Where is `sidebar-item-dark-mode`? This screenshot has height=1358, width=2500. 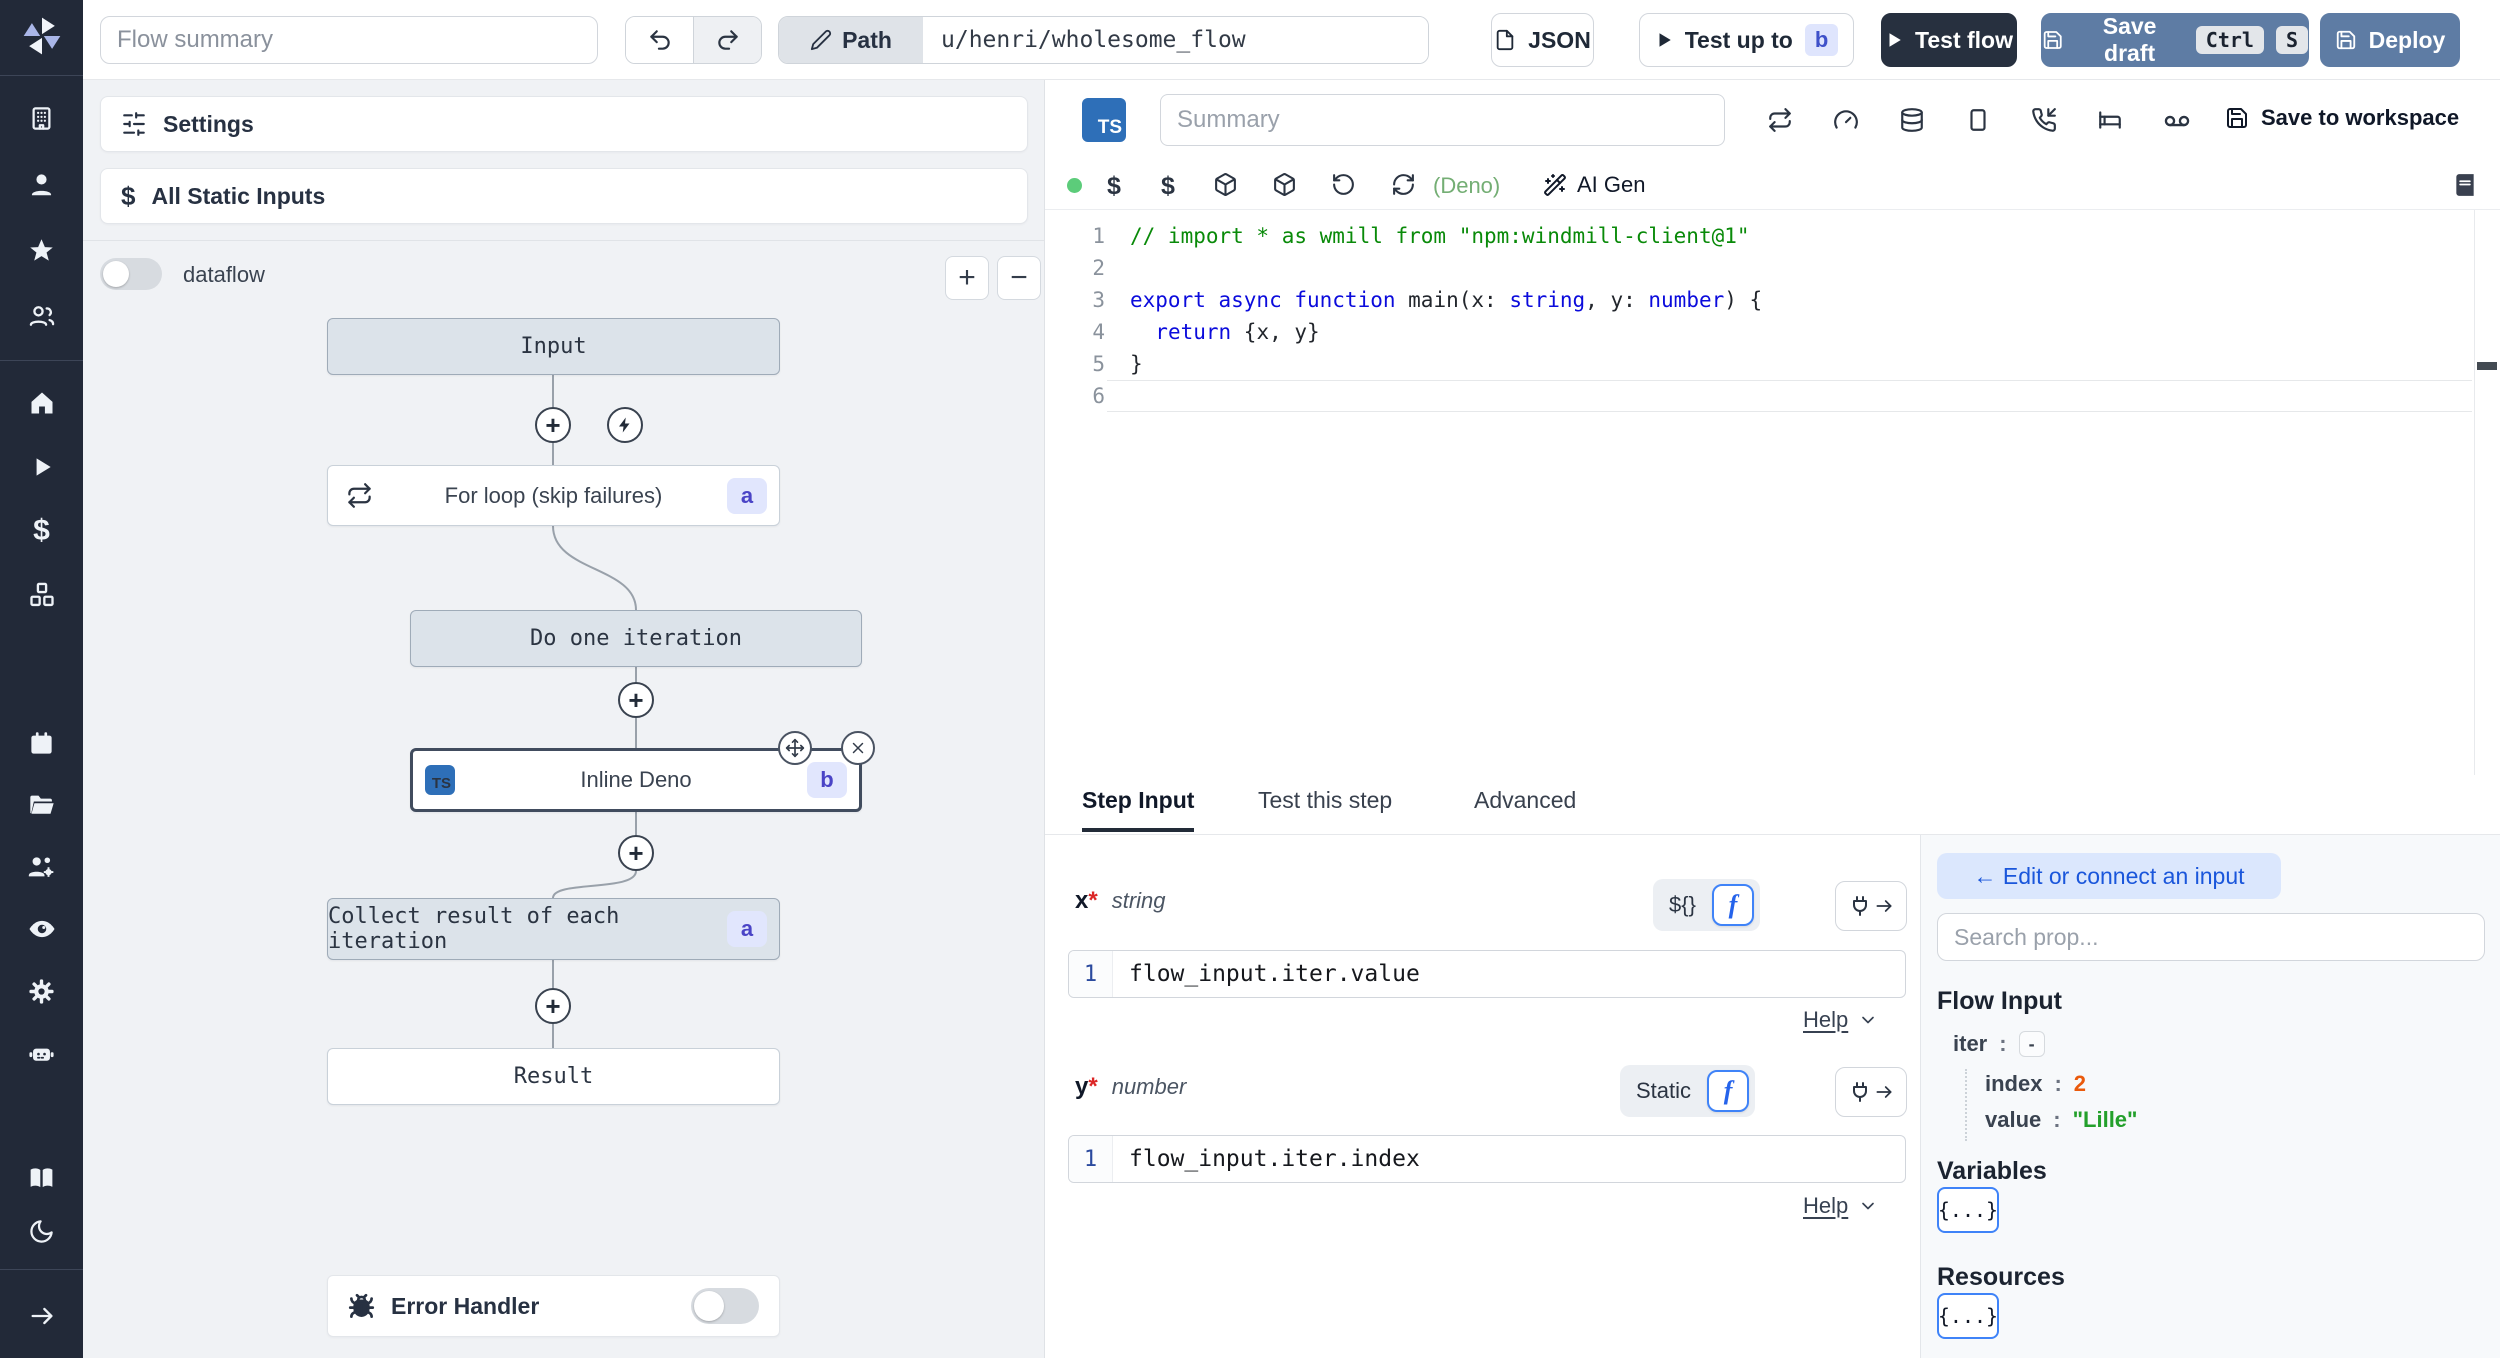 sidebar-item-dark-mode is located at coordinates (41, 1231).